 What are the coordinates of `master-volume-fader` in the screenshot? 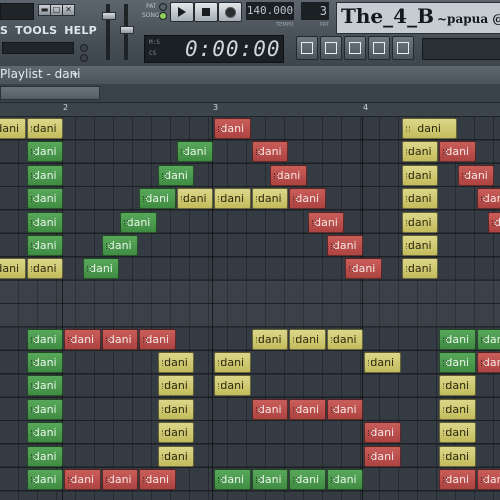 It's located at (109, 16).